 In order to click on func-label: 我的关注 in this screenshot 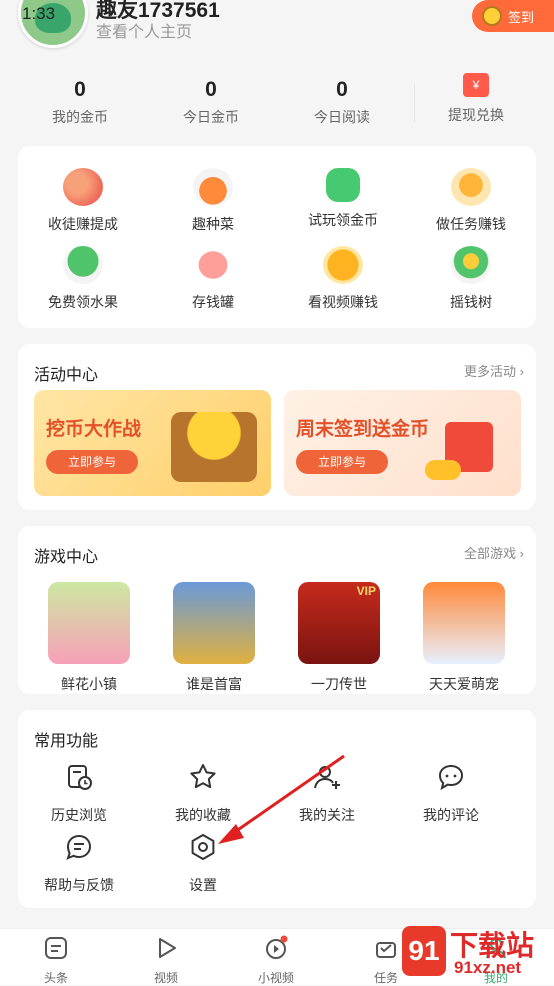, I will do `click(327, 815)`.